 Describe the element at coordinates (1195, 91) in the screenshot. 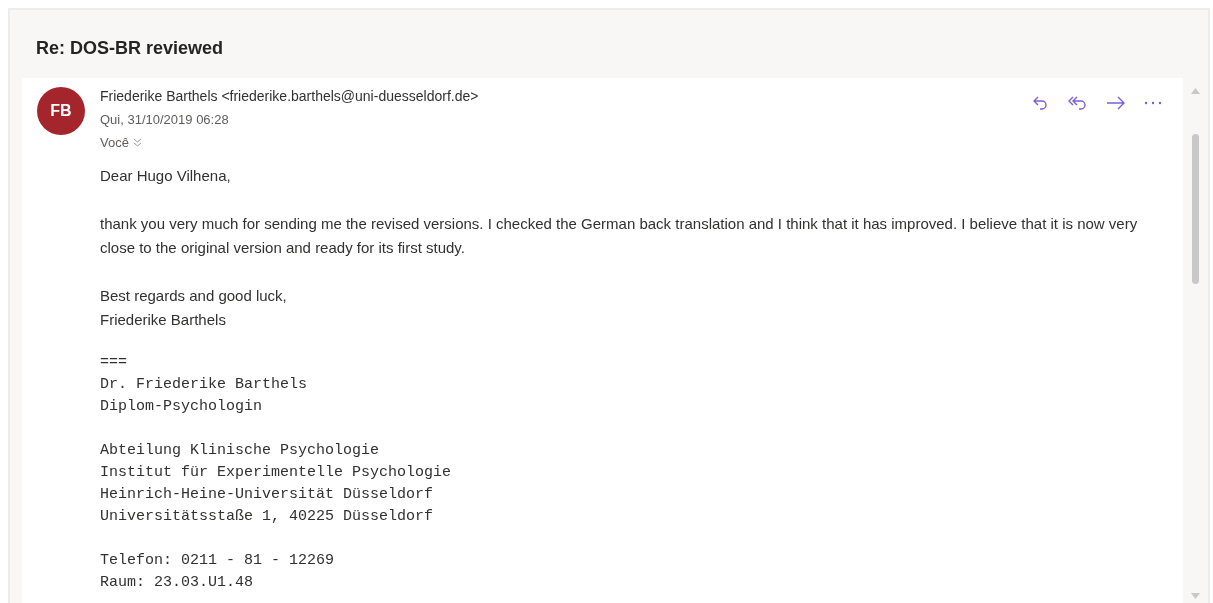

I see `scroll-up-icon` at that location.